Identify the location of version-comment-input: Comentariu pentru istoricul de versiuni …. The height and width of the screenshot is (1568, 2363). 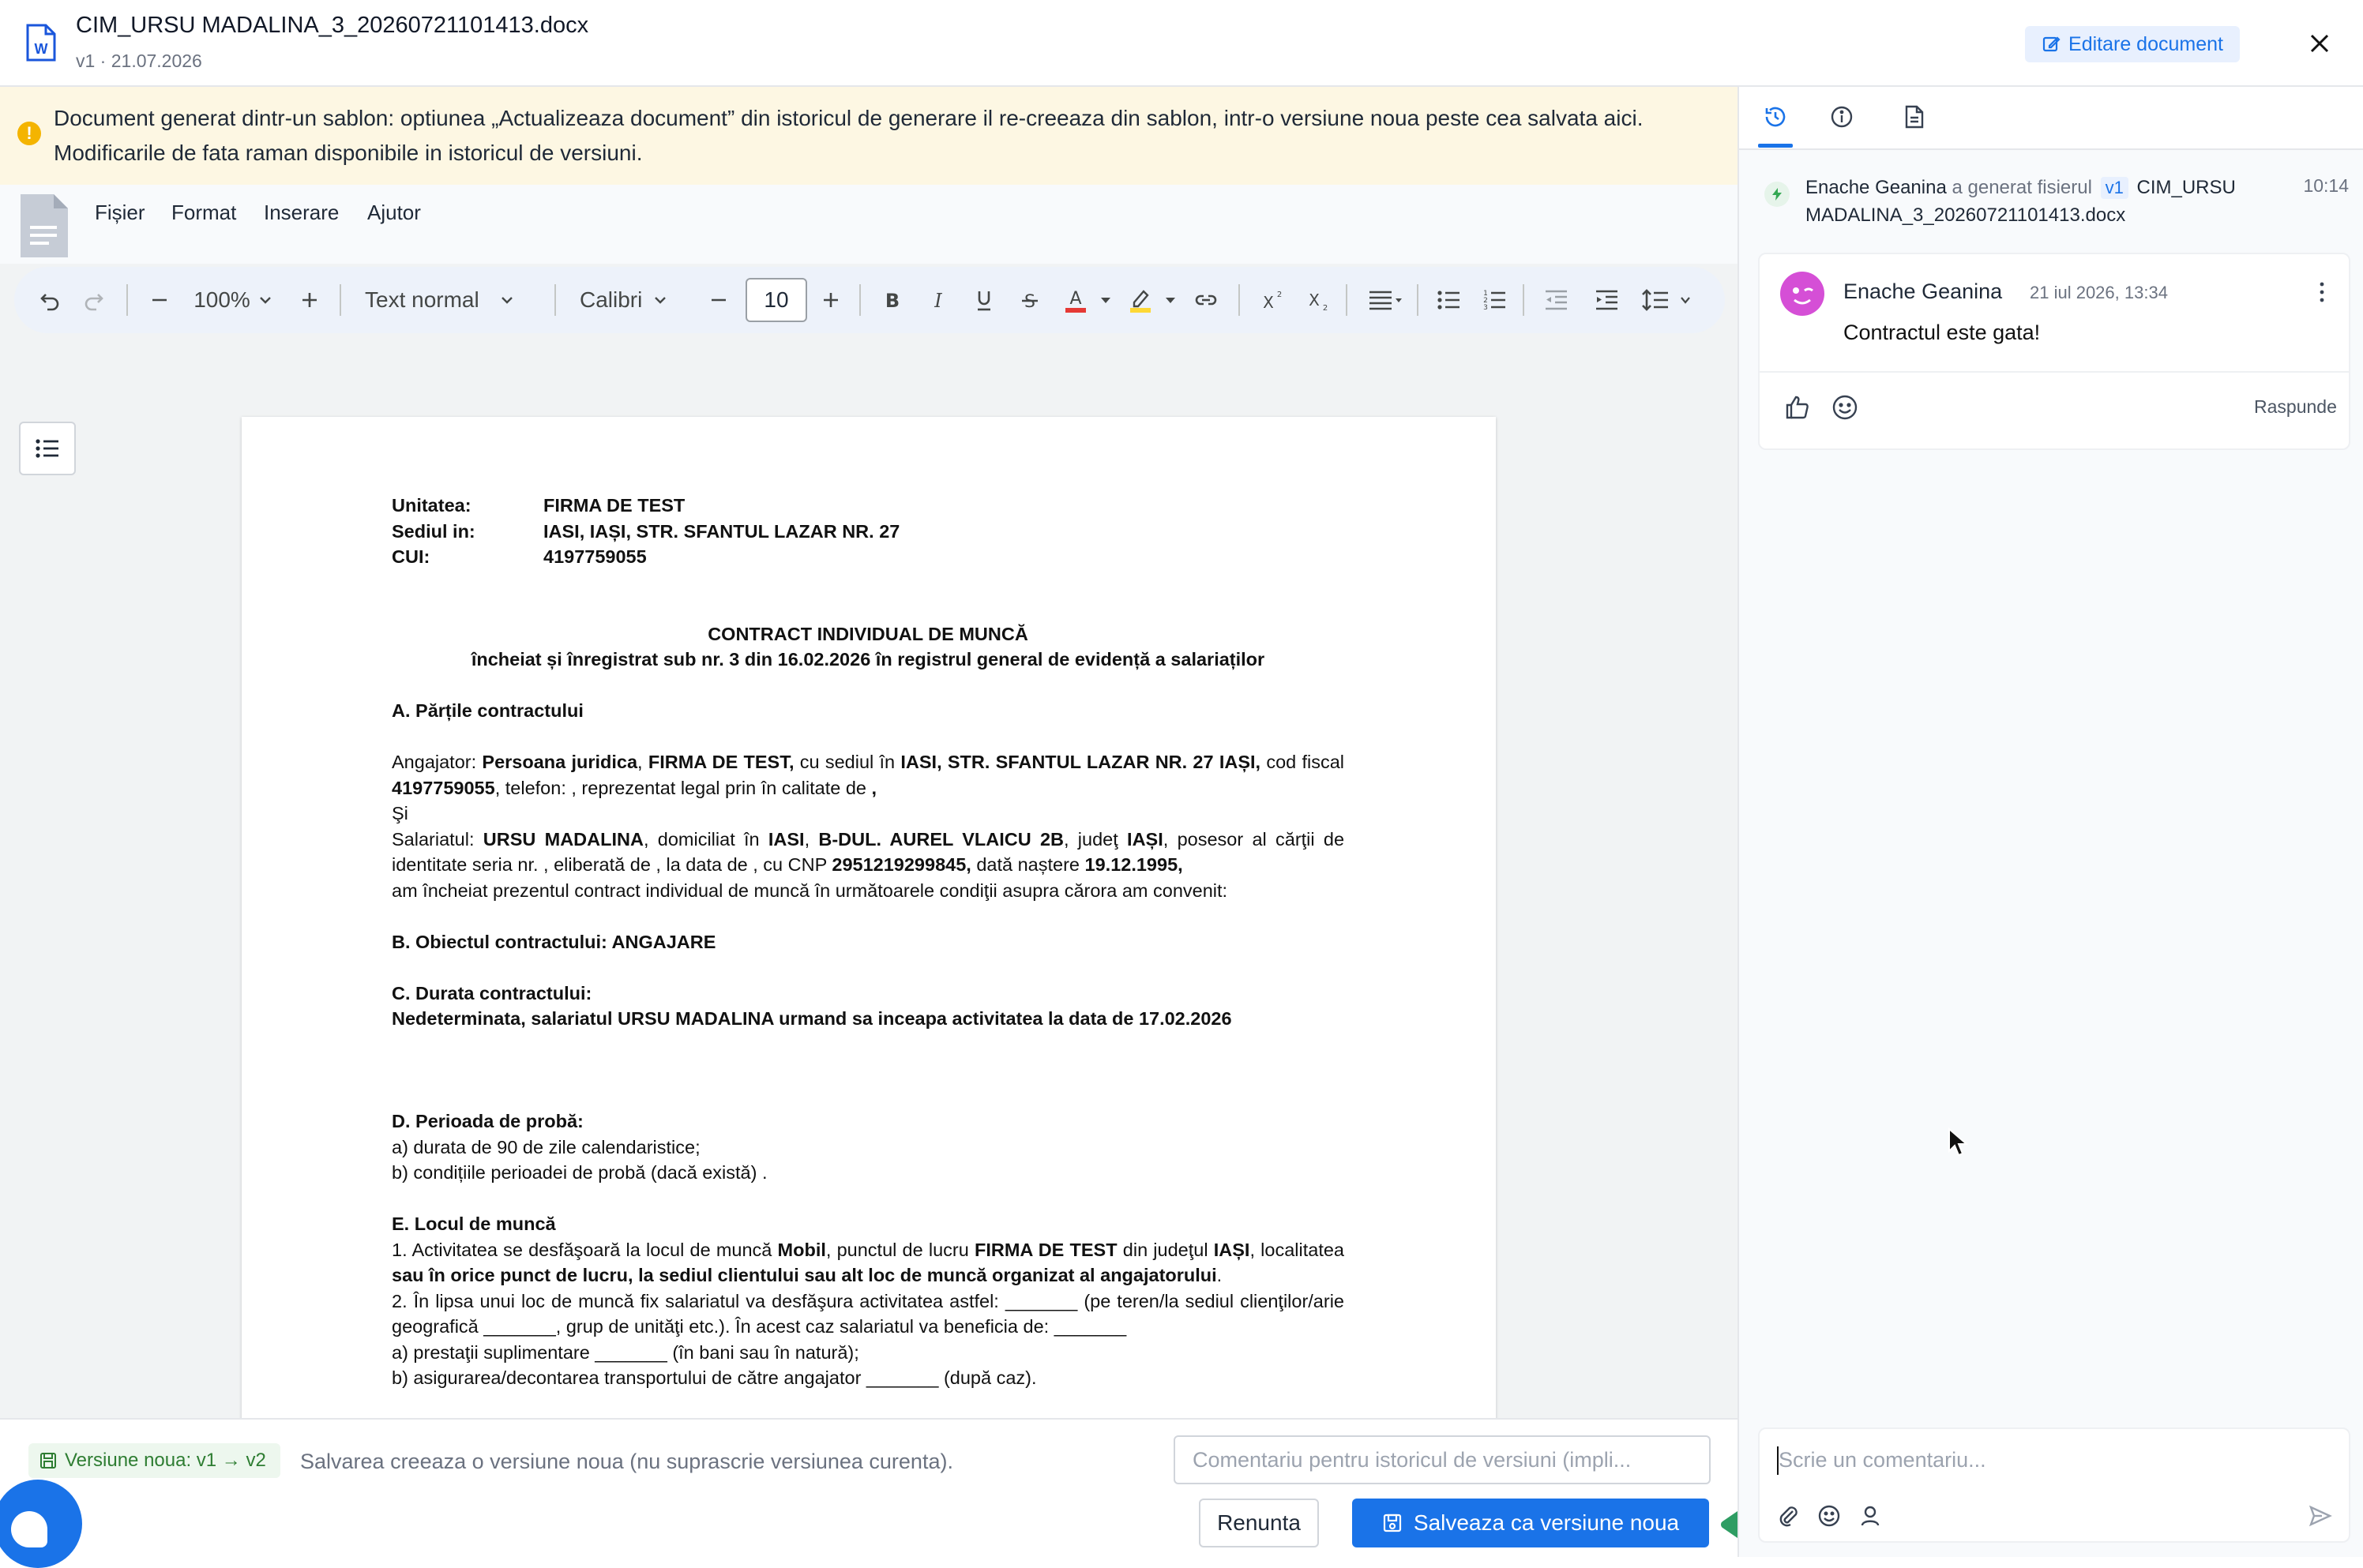
(1442, 1459).